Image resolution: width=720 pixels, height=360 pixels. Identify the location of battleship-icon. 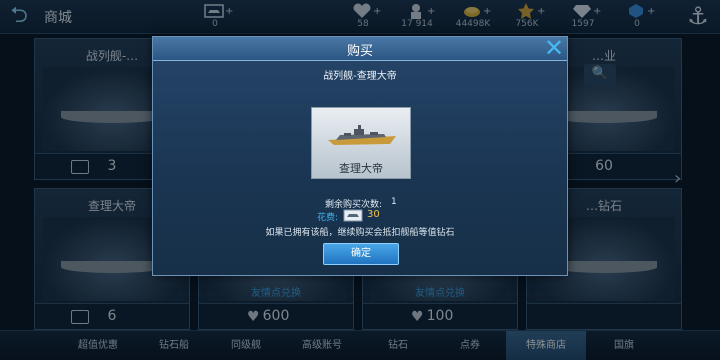
(362, 135).